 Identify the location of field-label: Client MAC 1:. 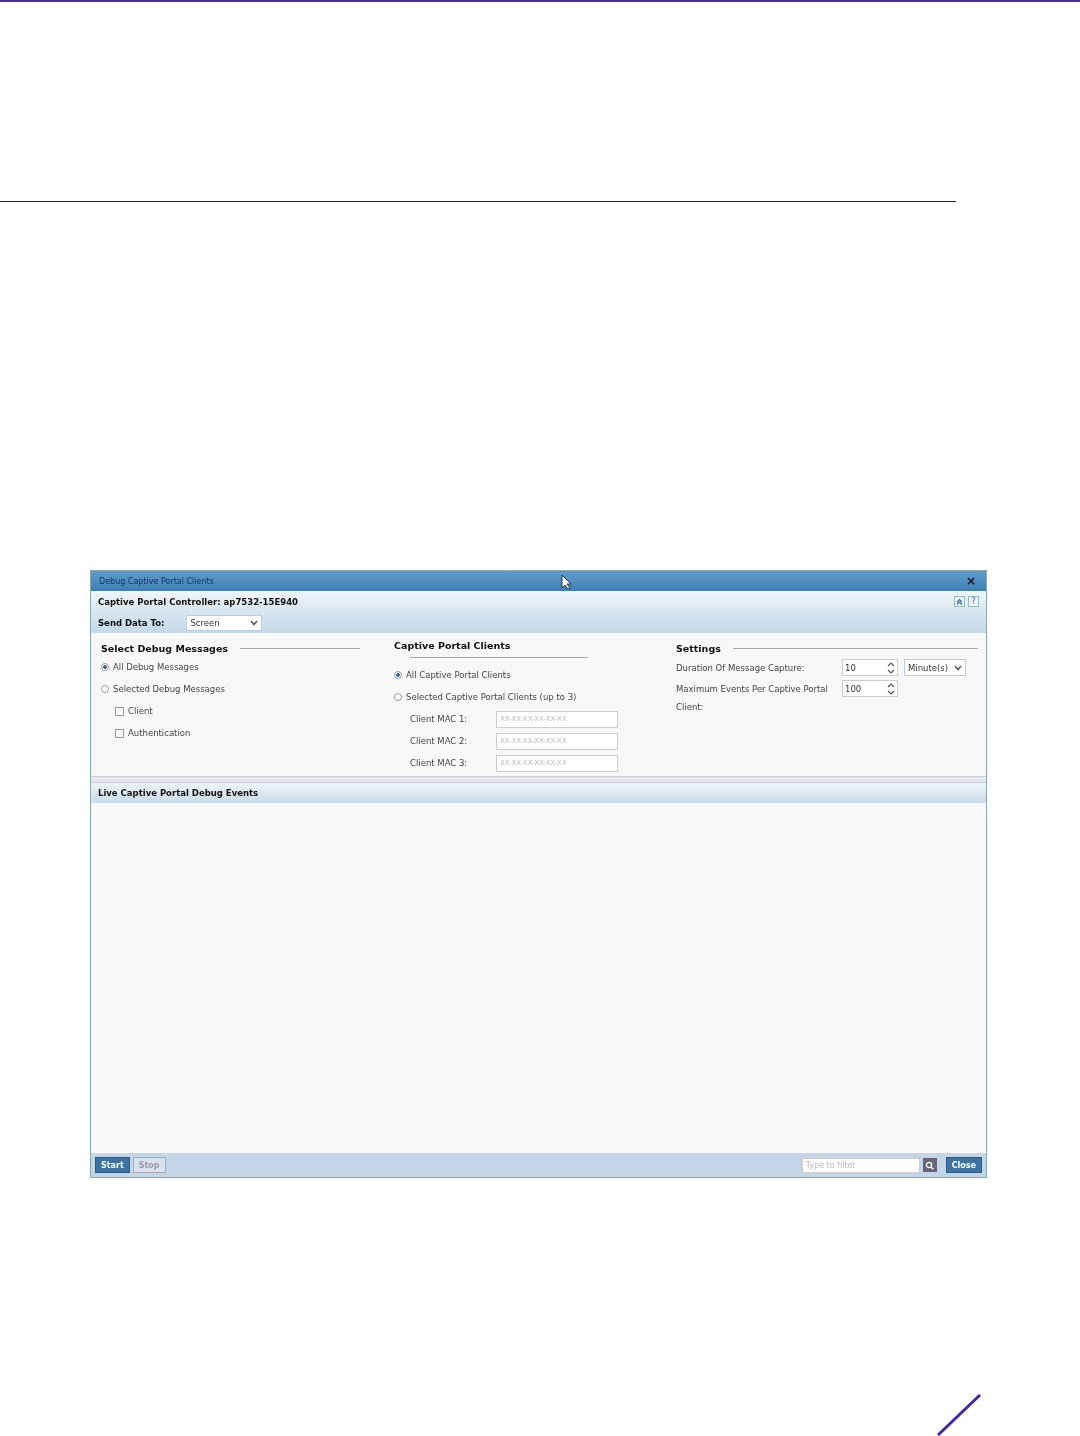
(439, 719).